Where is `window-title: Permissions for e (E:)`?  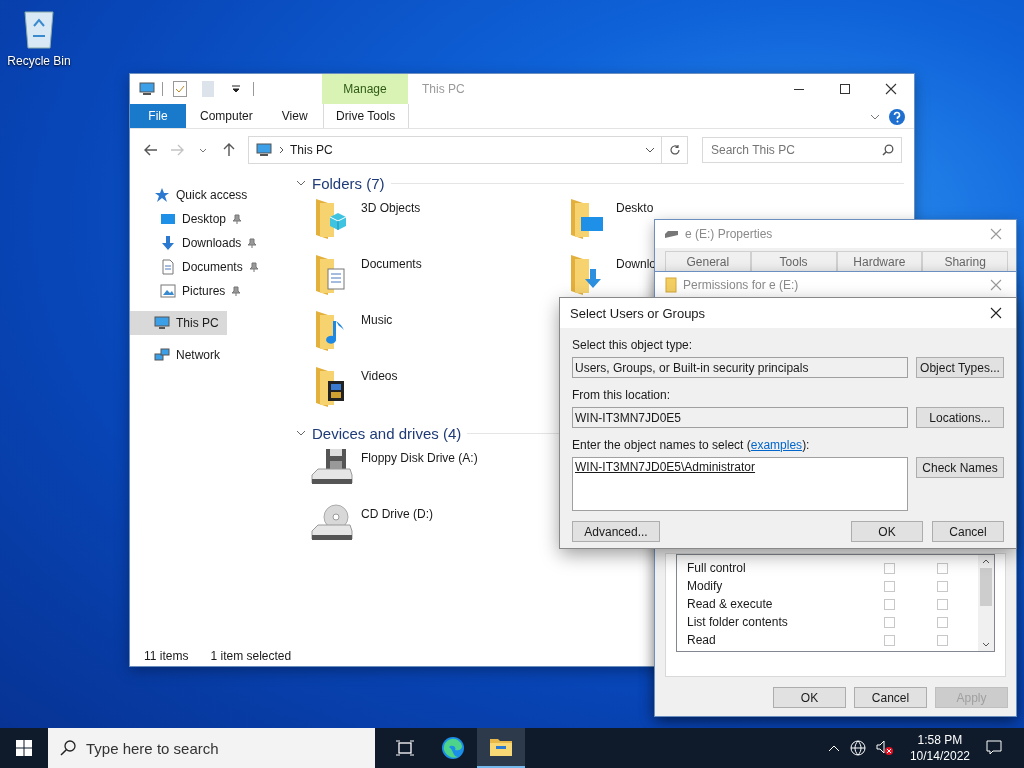
window-title: Permissions for e (E:) is located at coordinates (741, 285).